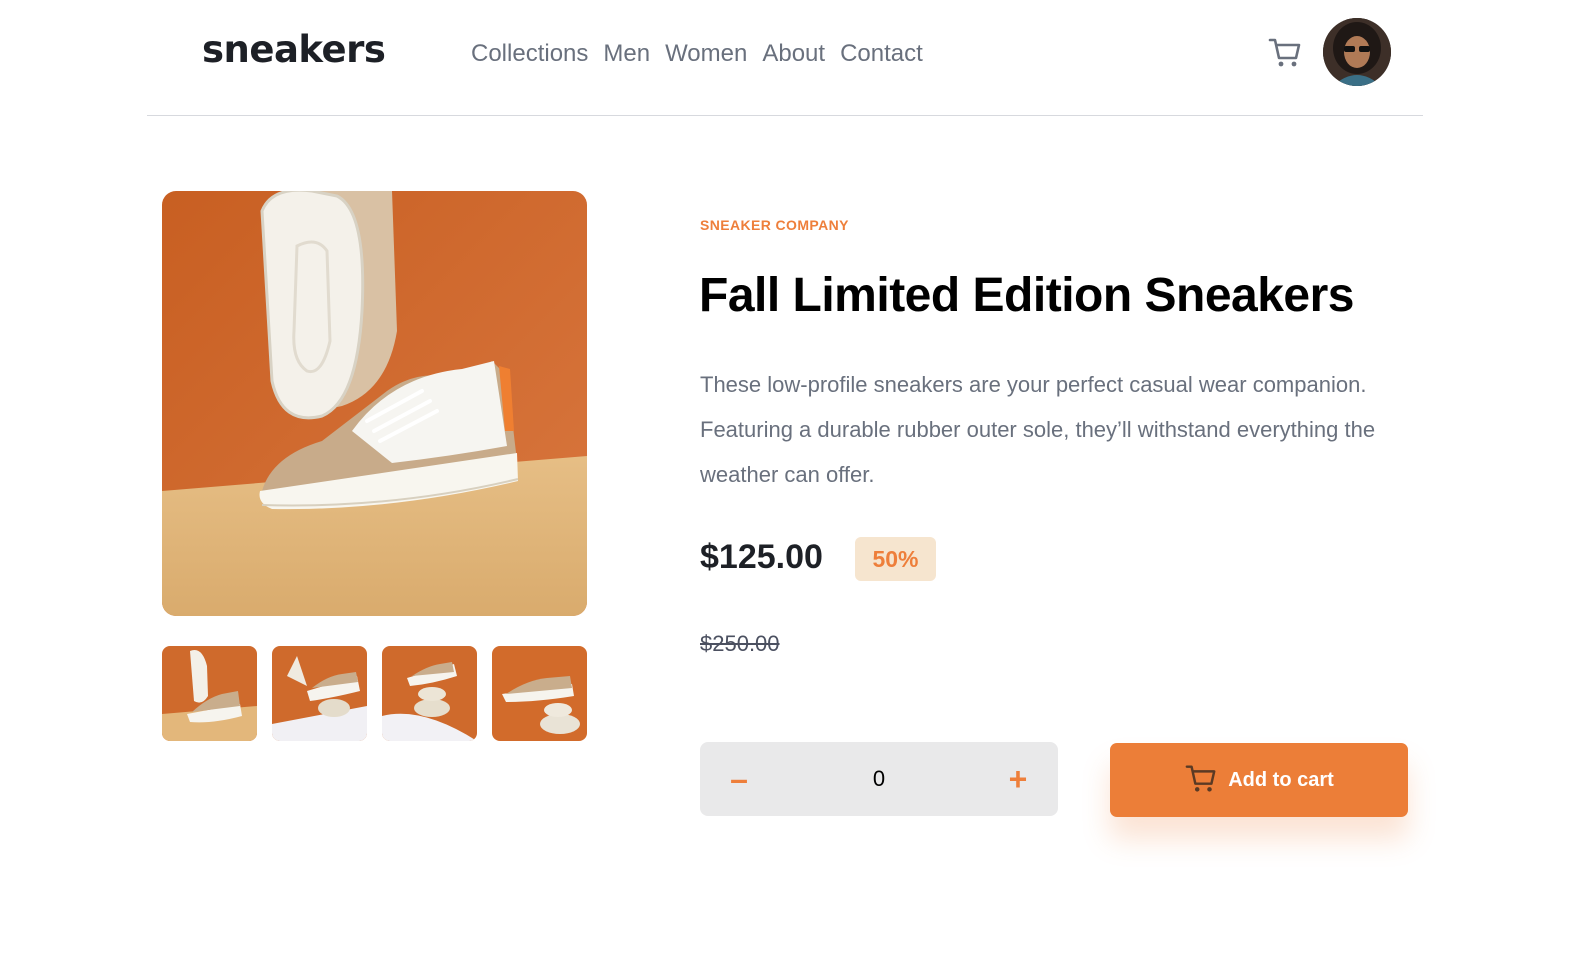 Image resolution: width=1580 pixels, height=976 pixels. Describe the element at coordinates (529, 54) in the screenshot. I see `nav-link-collections: Collections` at that location.